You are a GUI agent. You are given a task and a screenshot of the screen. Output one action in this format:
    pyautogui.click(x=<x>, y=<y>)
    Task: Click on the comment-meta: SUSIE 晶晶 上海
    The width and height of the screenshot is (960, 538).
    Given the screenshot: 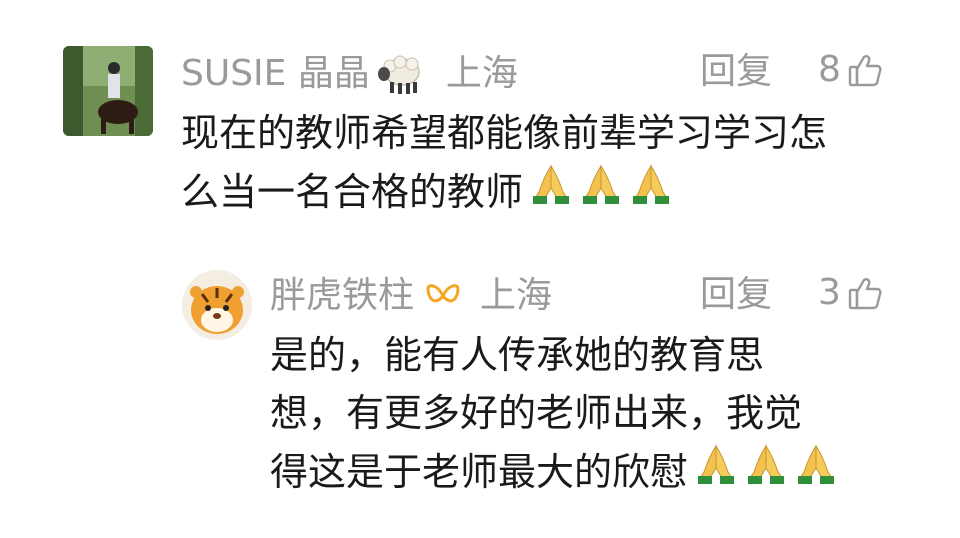 What is the action you would take?
    pyautogui.click(x=349, y=74)
    